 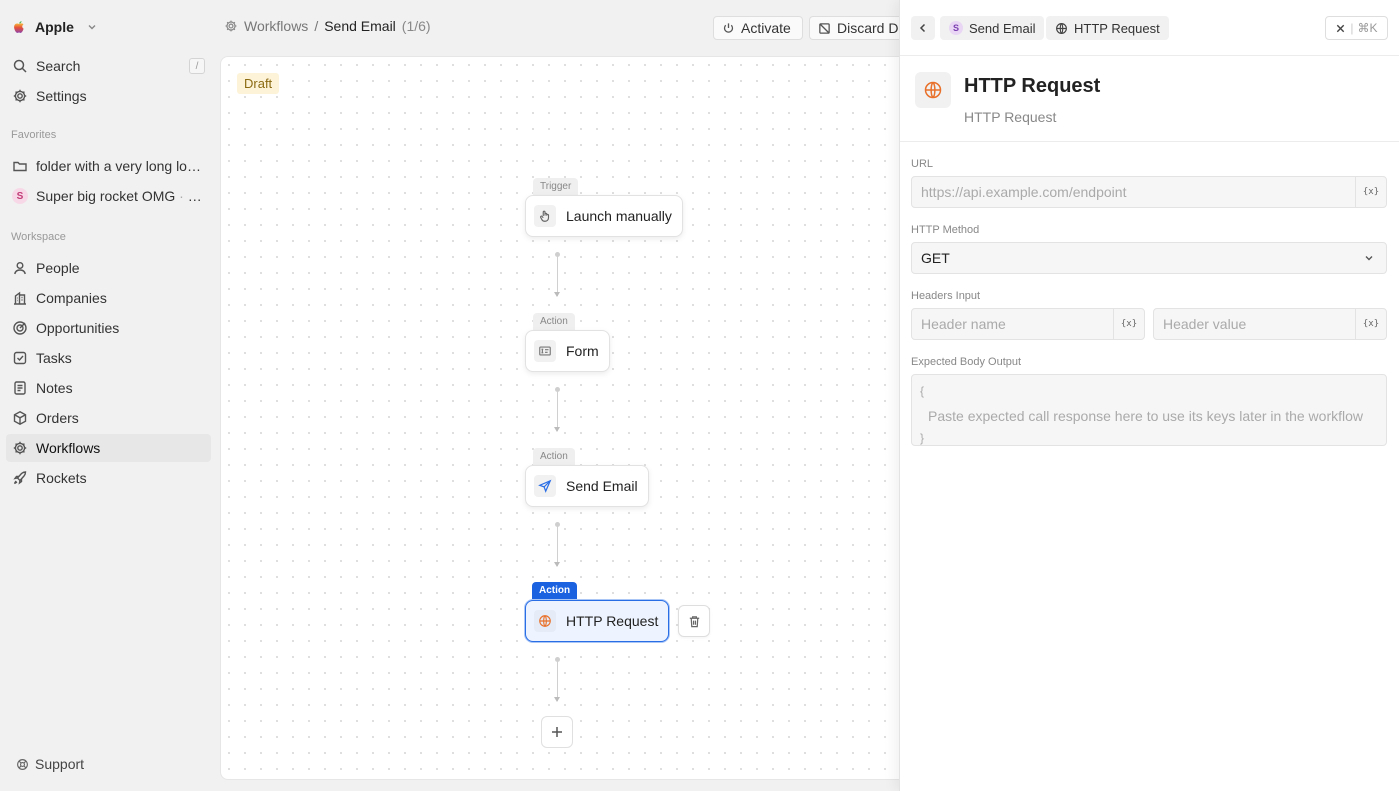 What do you see at coordinates (78, 328) in the screenshot?
I see `sidebar-item-label: Opportunities` at bounding box center [78, 328].